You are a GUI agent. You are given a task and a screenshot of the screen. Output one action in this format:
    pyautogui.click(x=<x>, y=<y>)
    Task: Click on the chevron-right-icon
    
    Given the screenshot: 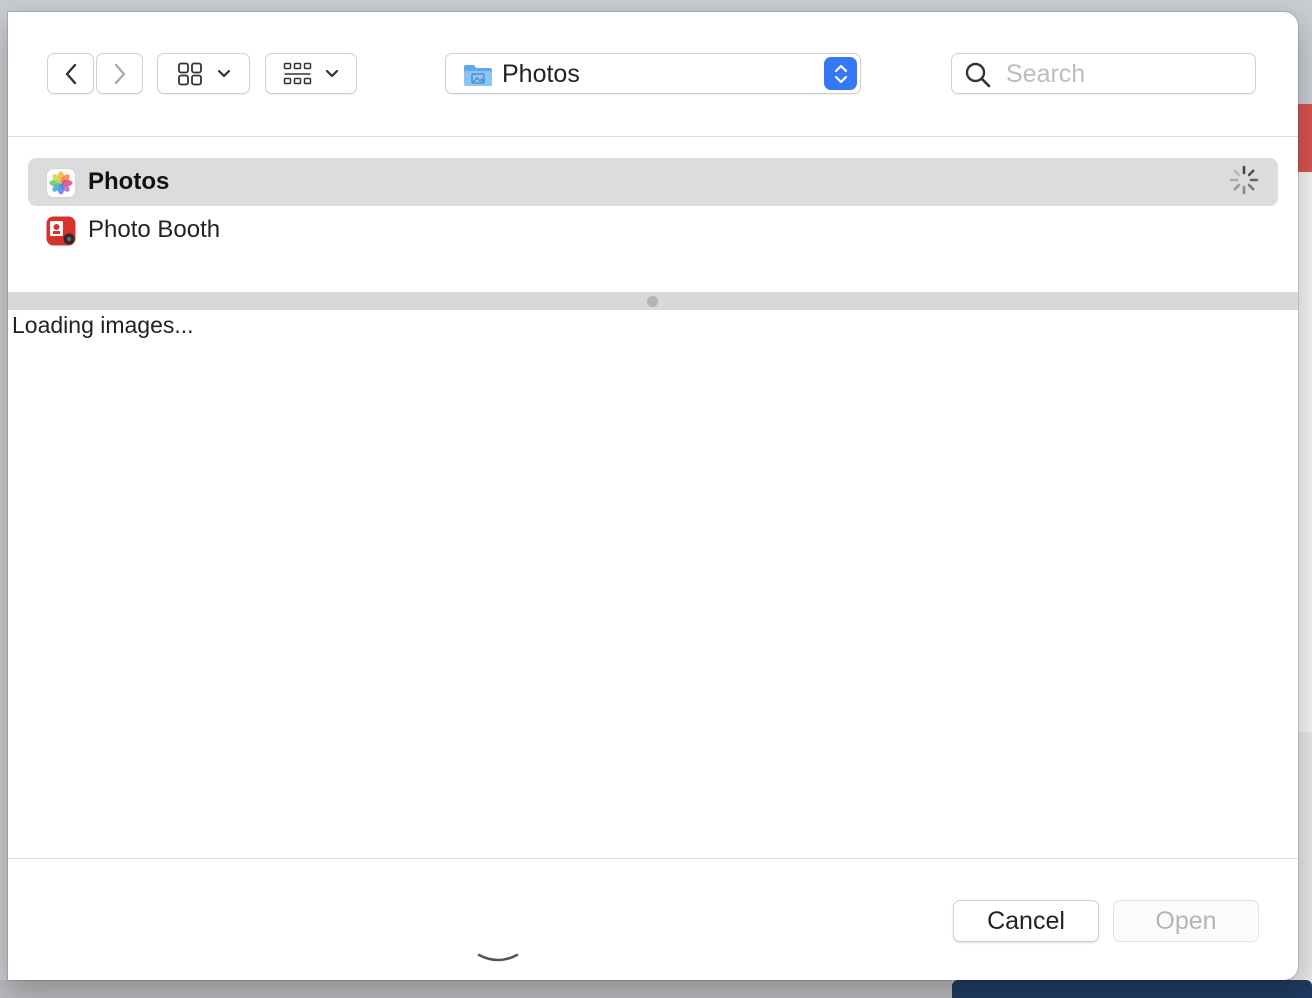 What is the action you would take?
    pyautogui.click(x=119, y=73)
    